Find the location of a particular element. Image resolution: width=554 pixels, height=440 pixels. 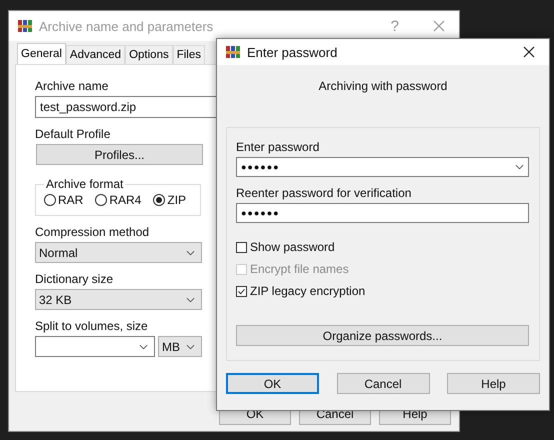

field-label: Reenter password for verification is located at coordinates (324, 193).